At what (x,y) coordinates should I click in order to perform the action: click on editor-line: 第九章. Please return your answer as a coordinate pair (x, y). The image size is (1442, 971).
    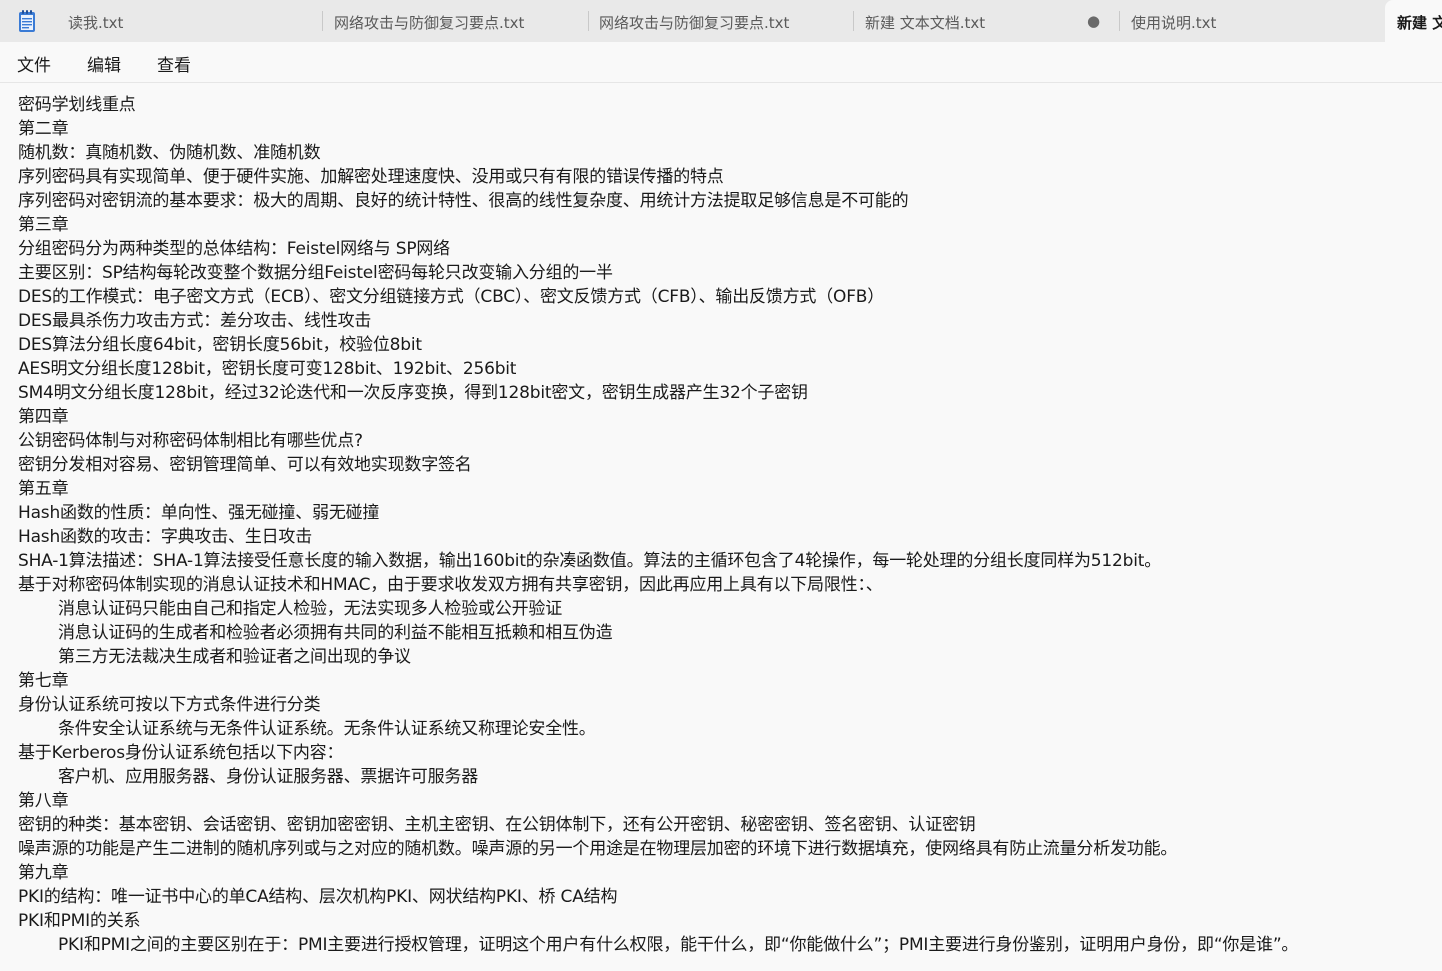
    Looking at the image, I should click on (43, 873).